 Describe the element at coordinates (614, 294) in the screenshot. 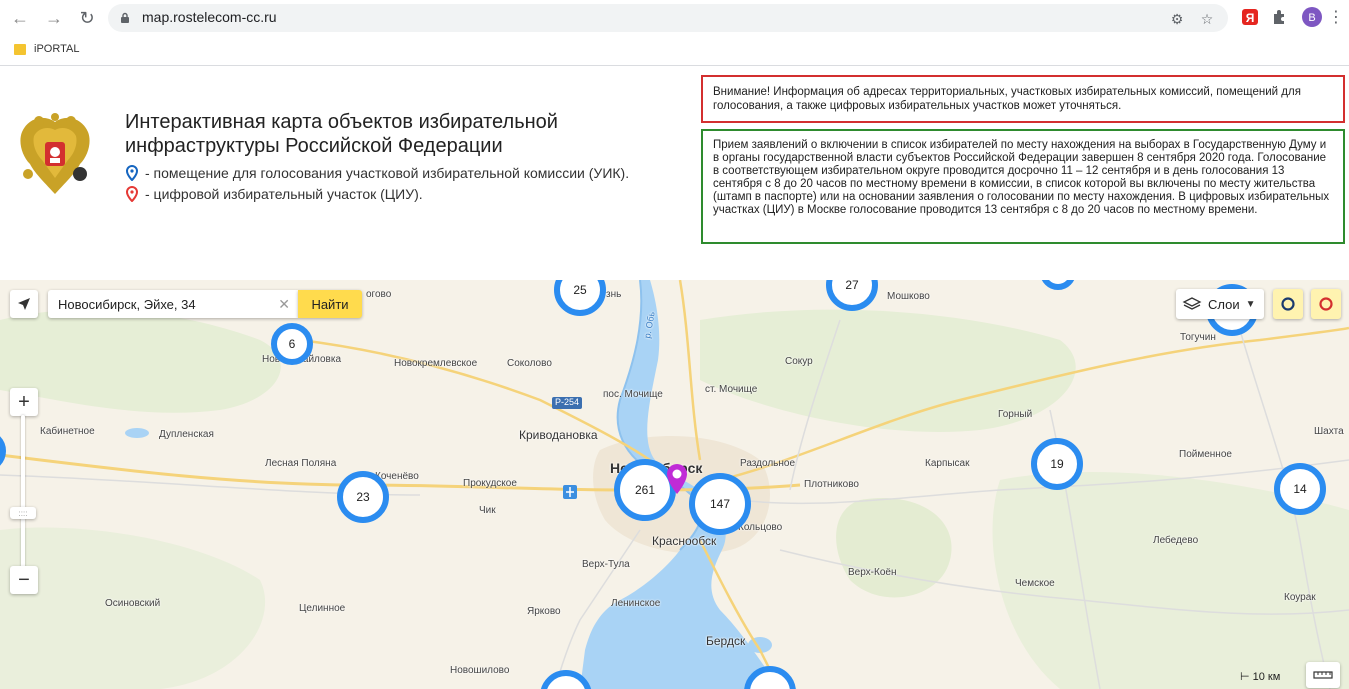

I see `place-label: знь` at that location.